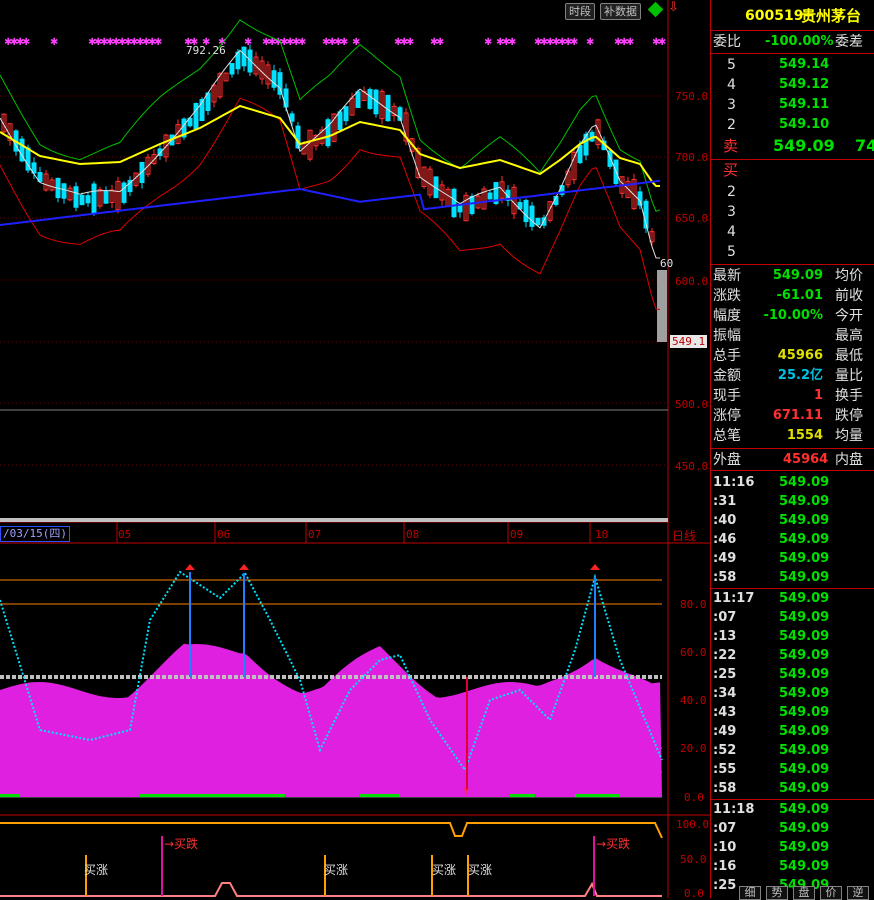 The width and height of the screenshot is (874, 900). I want to click on tick-row: 11:18 549.09, so click(792, 809).